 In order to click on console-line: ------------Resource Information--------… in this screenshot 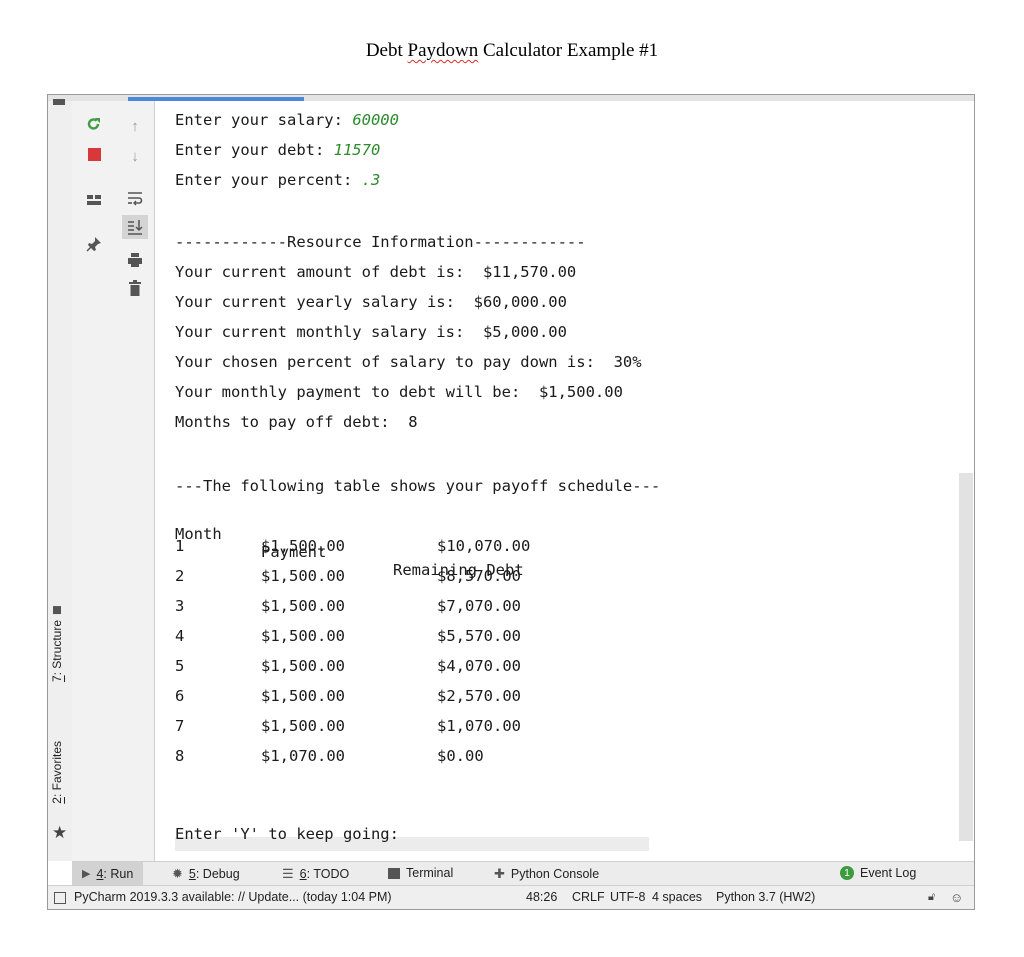, I will do `click(380, 242)`.